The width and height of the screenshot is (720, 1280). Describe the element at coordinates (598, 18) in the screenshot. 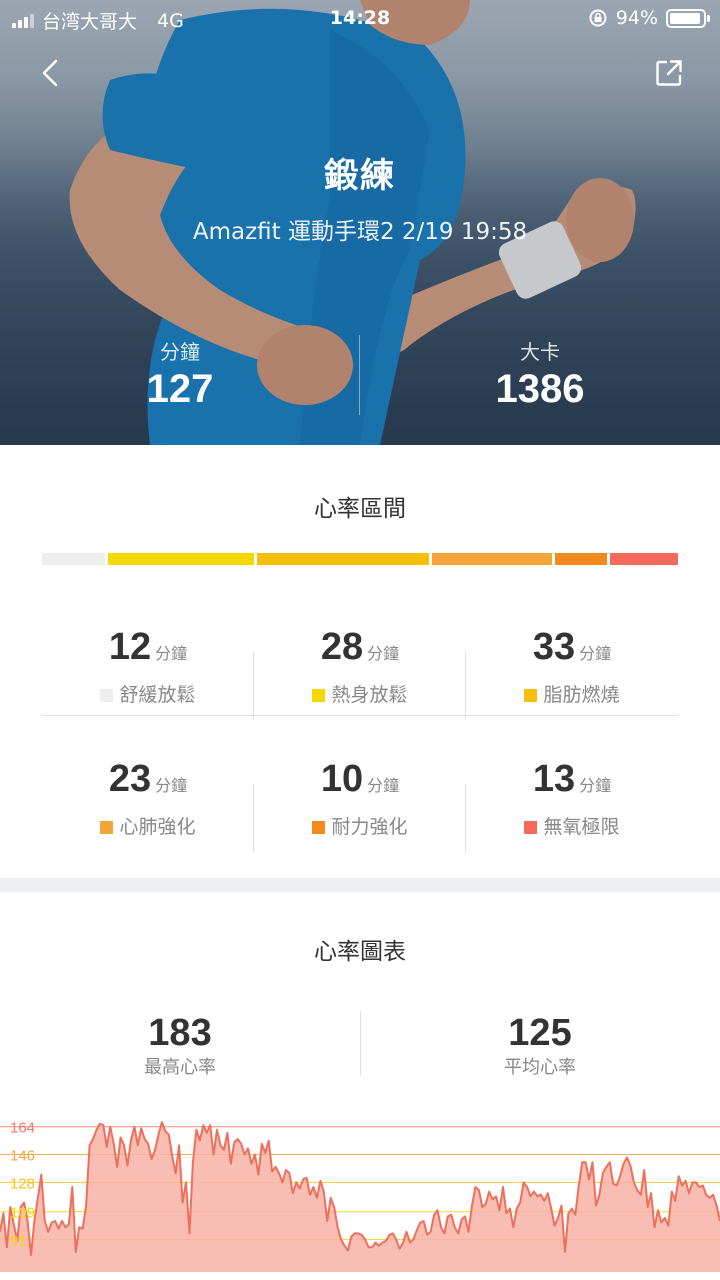

I see `rotation-lock-icon` at that location.